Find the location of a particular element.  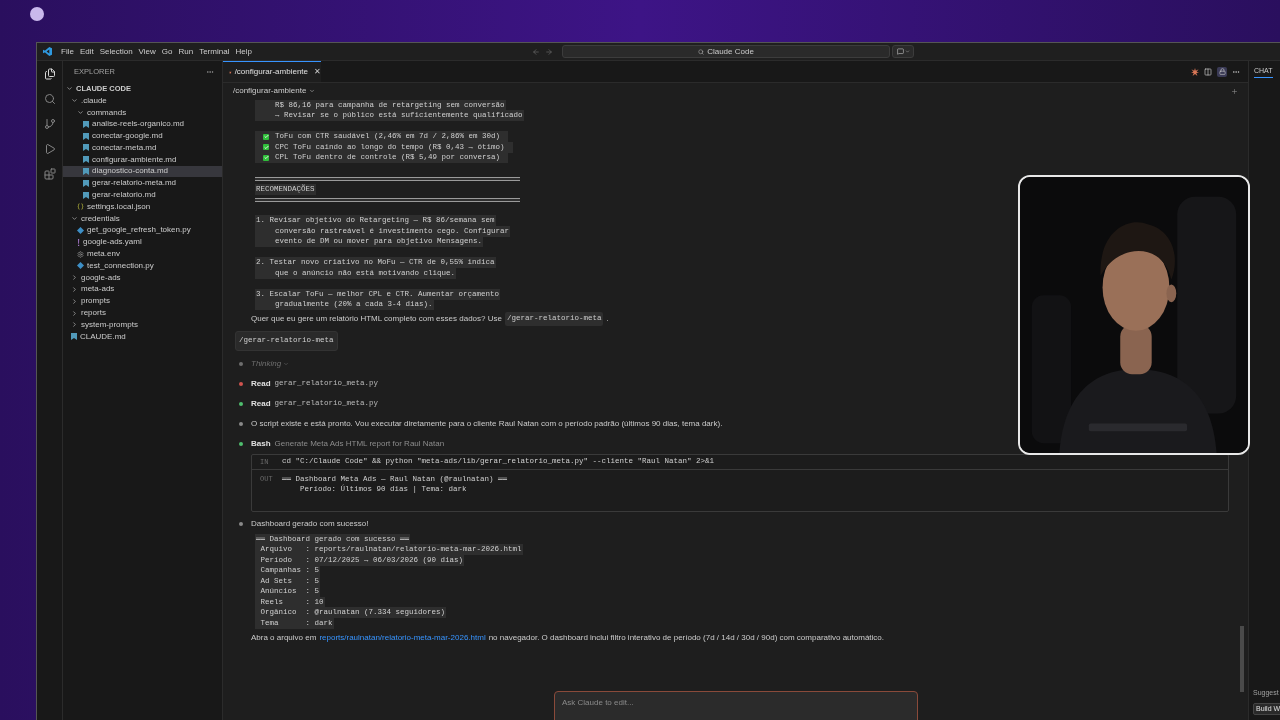

run-icon is located at coordinates (49, 149).